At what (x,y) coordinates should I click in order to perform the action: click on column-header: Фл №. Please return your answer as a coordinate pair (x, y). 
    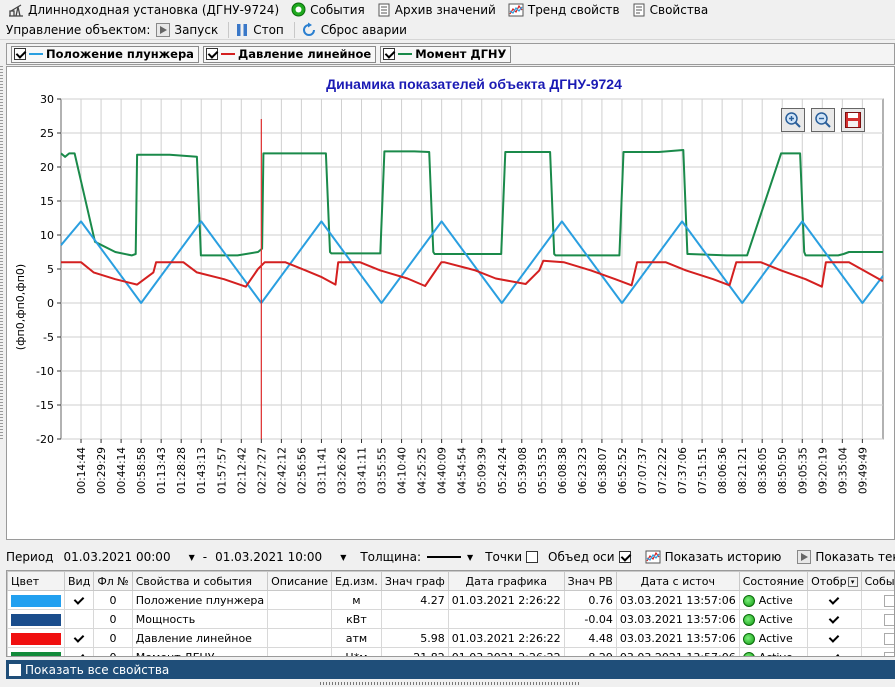
    Looking at the image, I should click on (113, 581).